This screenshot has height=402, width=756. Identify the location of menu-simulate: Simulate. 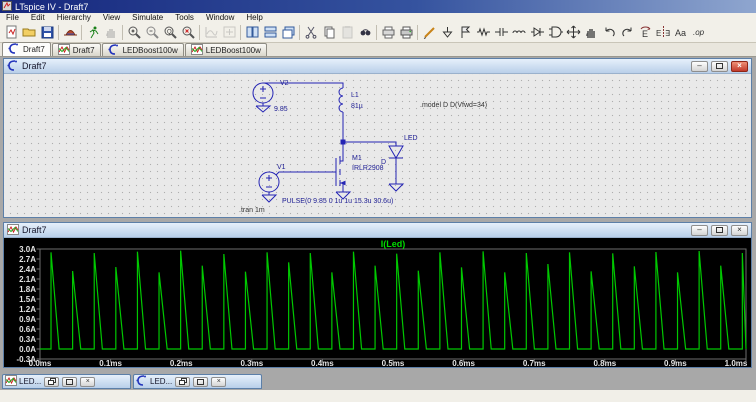
(147, 17).